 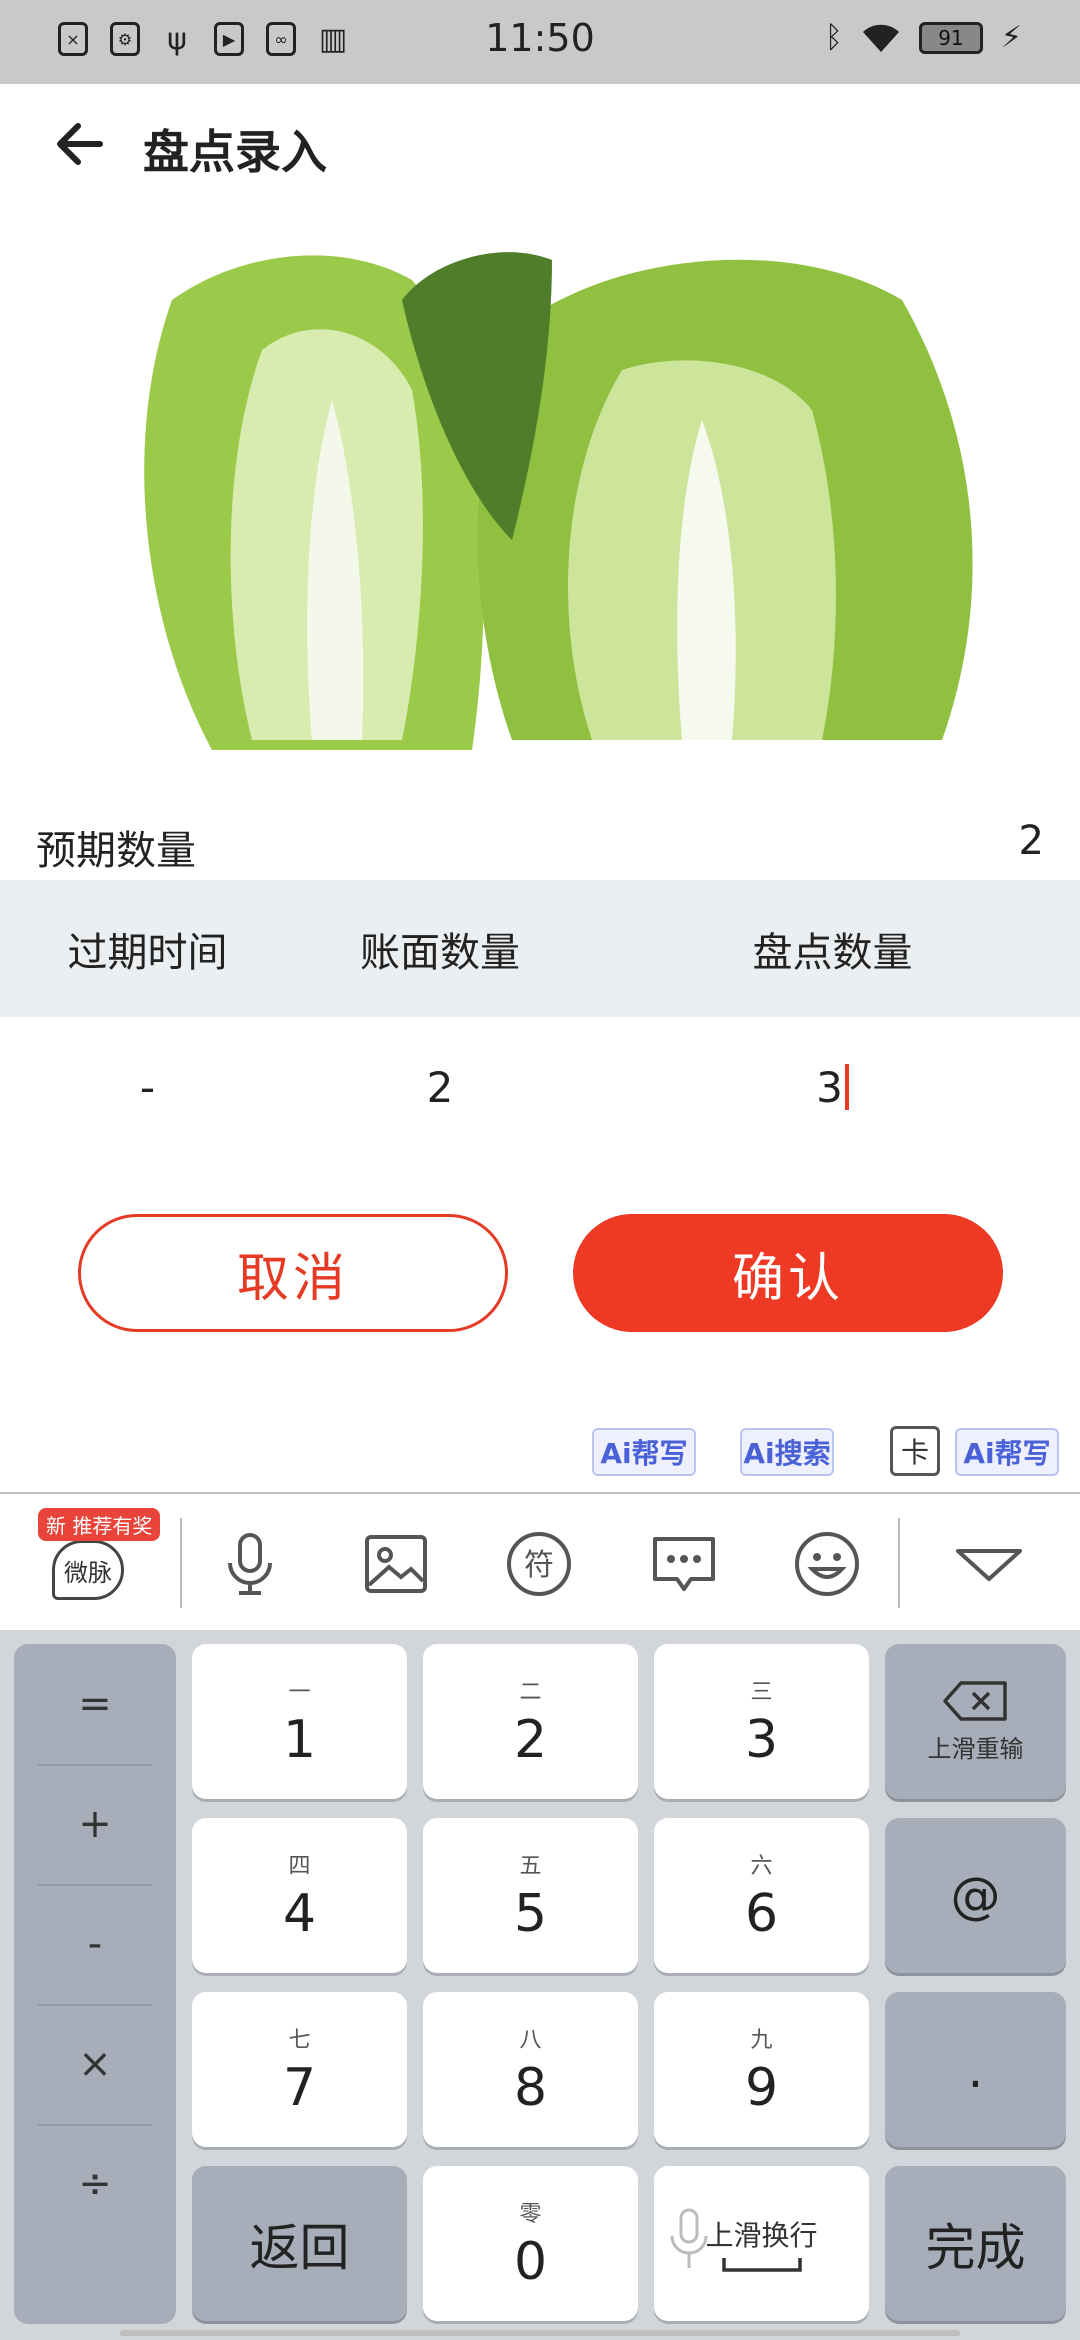 I want to click on new-tag: 新, so click(x=56, y=1526).